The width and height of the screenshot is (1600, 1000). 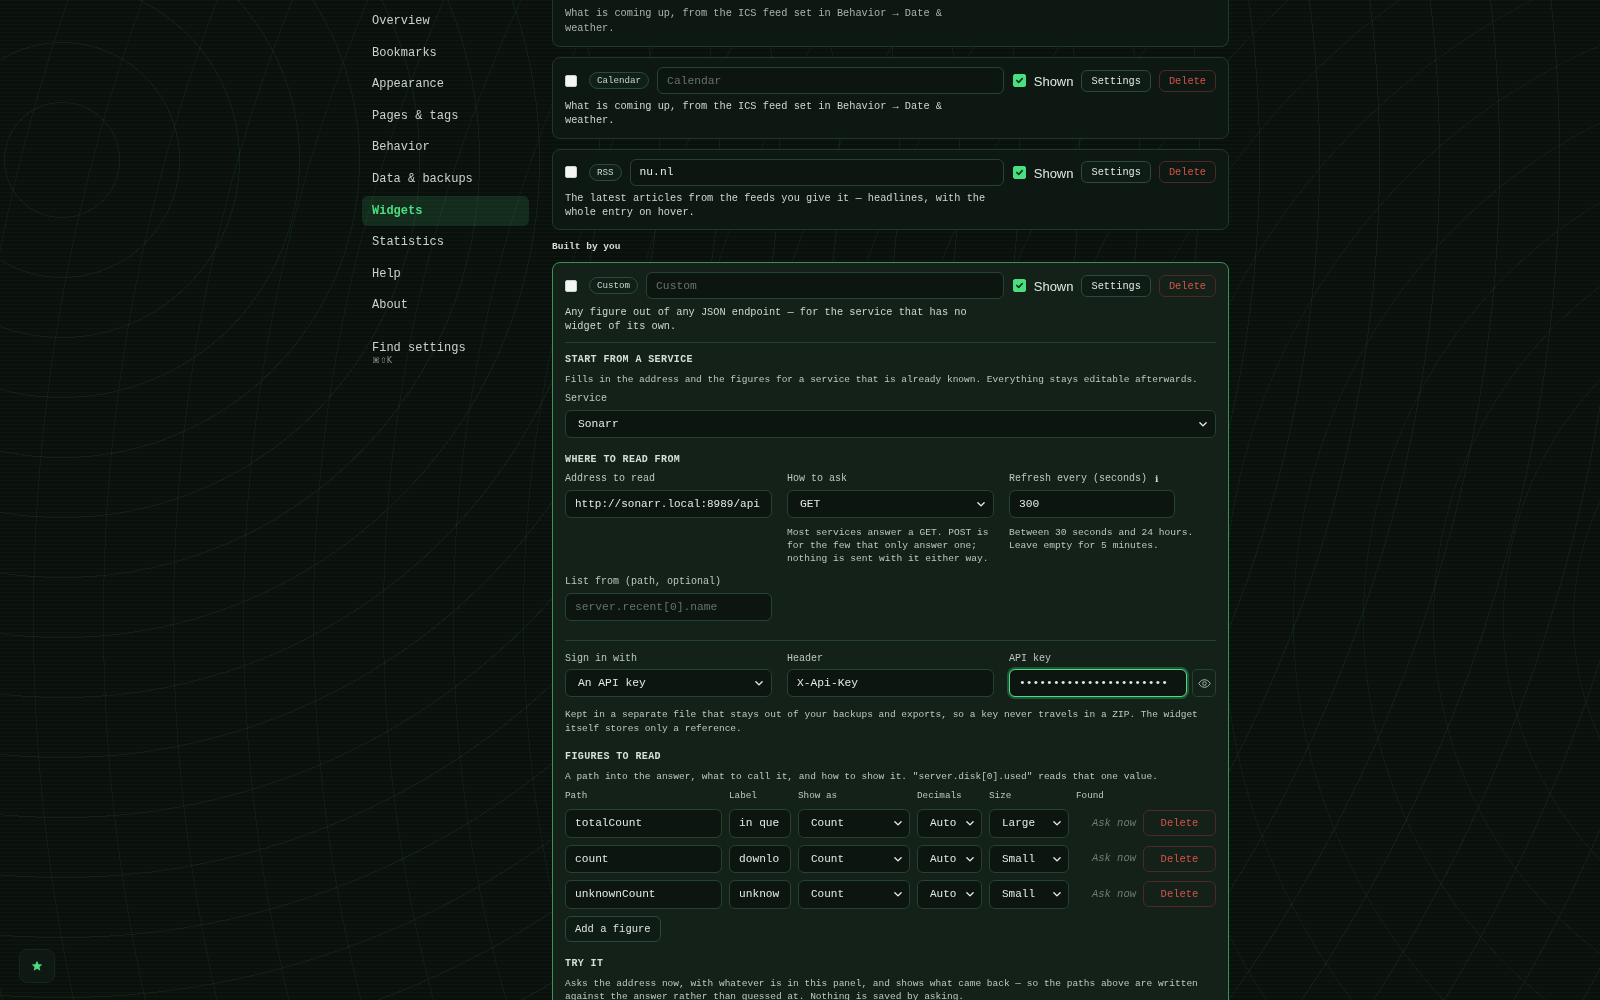 What do you see at coordinates (1030, 658) in the screenshot?
I see `field-label: API key` at bounding box center [1030, 658].